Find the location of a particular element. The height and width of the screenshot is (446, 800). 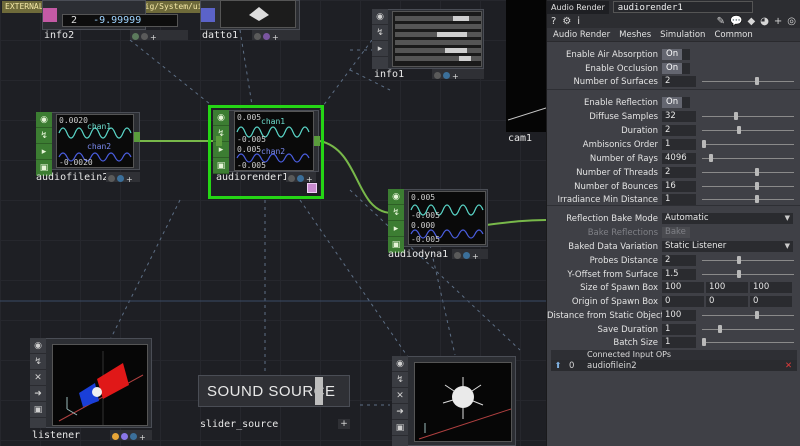

bake-button: Bake is located at coordinates (676, 232).